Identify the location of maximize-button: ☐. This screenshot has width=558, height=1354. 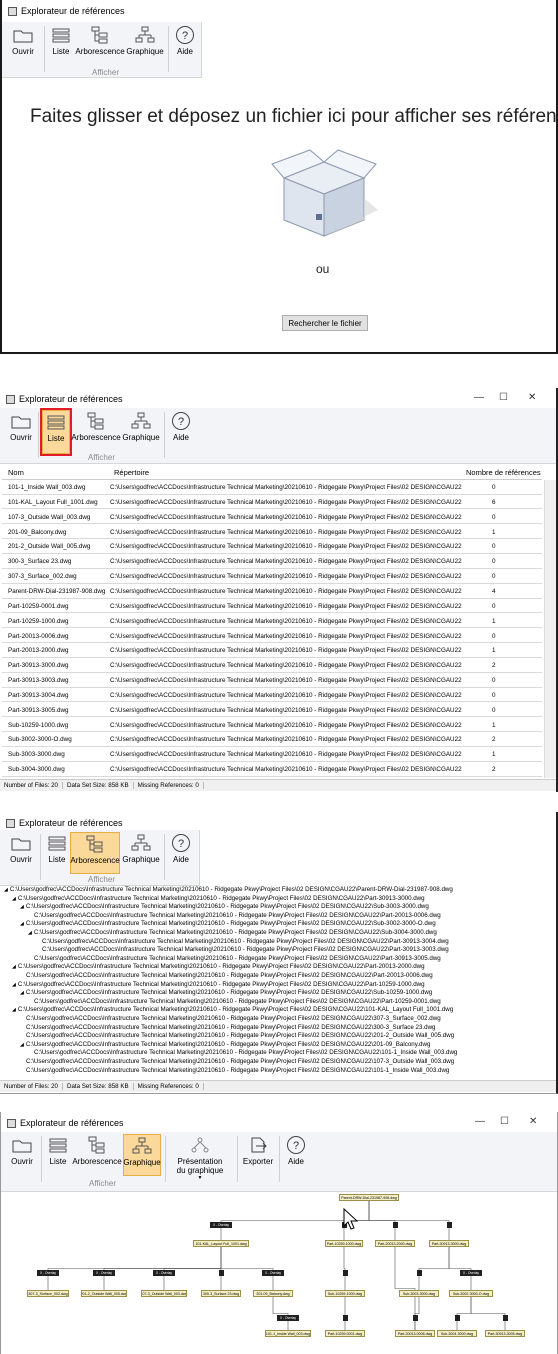
(503, 397).